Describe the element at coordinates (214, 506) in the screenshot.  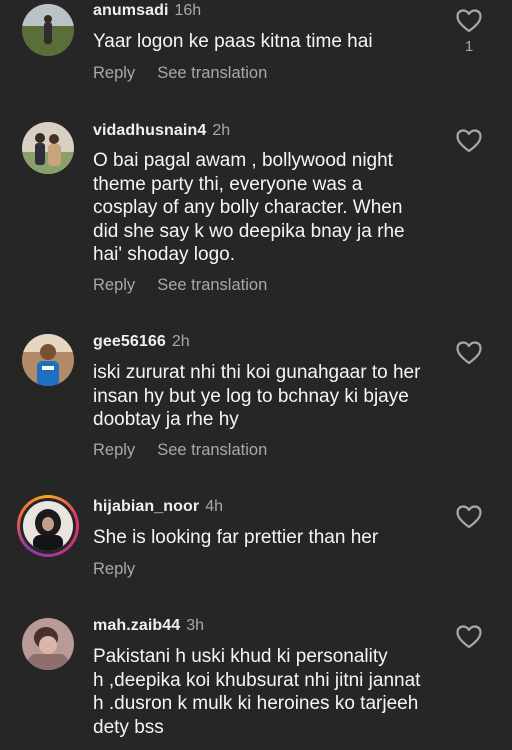
I see `comment-time: 4h` at that location.